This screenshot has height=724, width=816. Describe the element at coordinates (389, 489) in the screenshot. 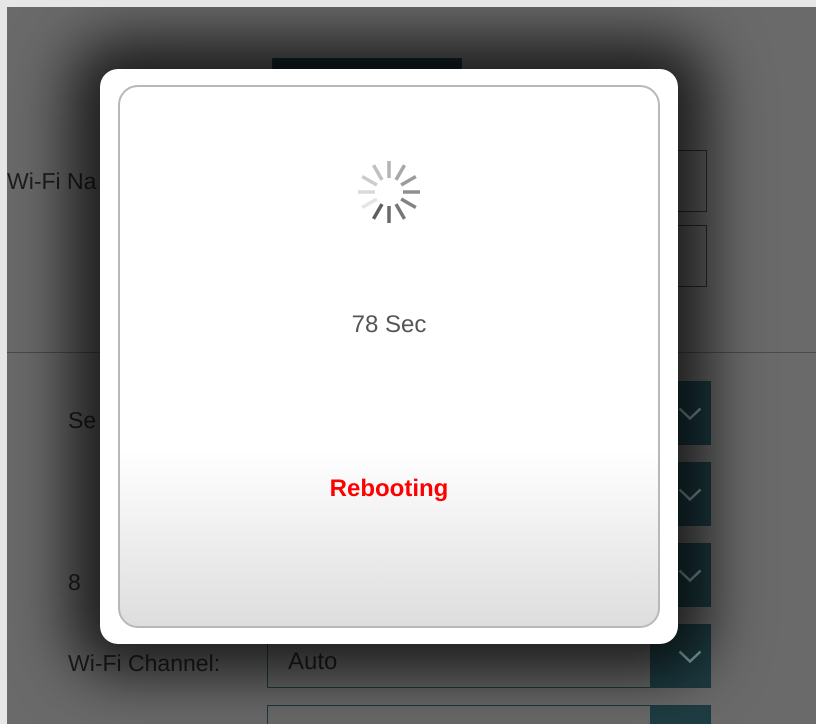

I see `status-text: Rebooting` at that location.